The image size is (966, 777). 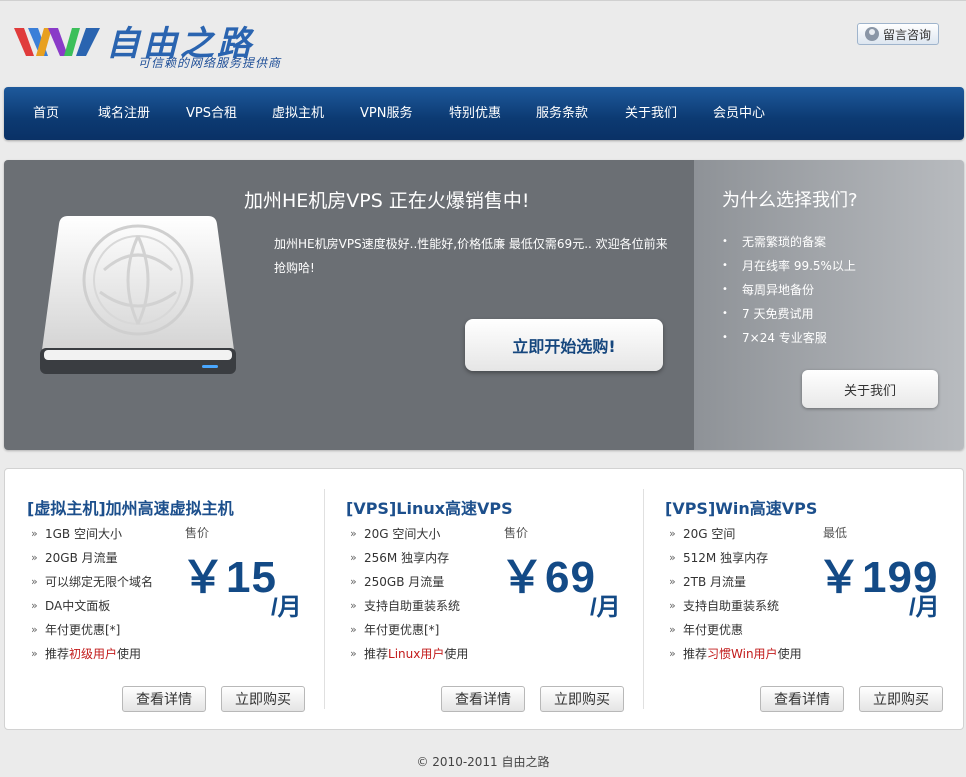 I want to click on feature-item: 2TB 月流量, so click(x=735, y=582).